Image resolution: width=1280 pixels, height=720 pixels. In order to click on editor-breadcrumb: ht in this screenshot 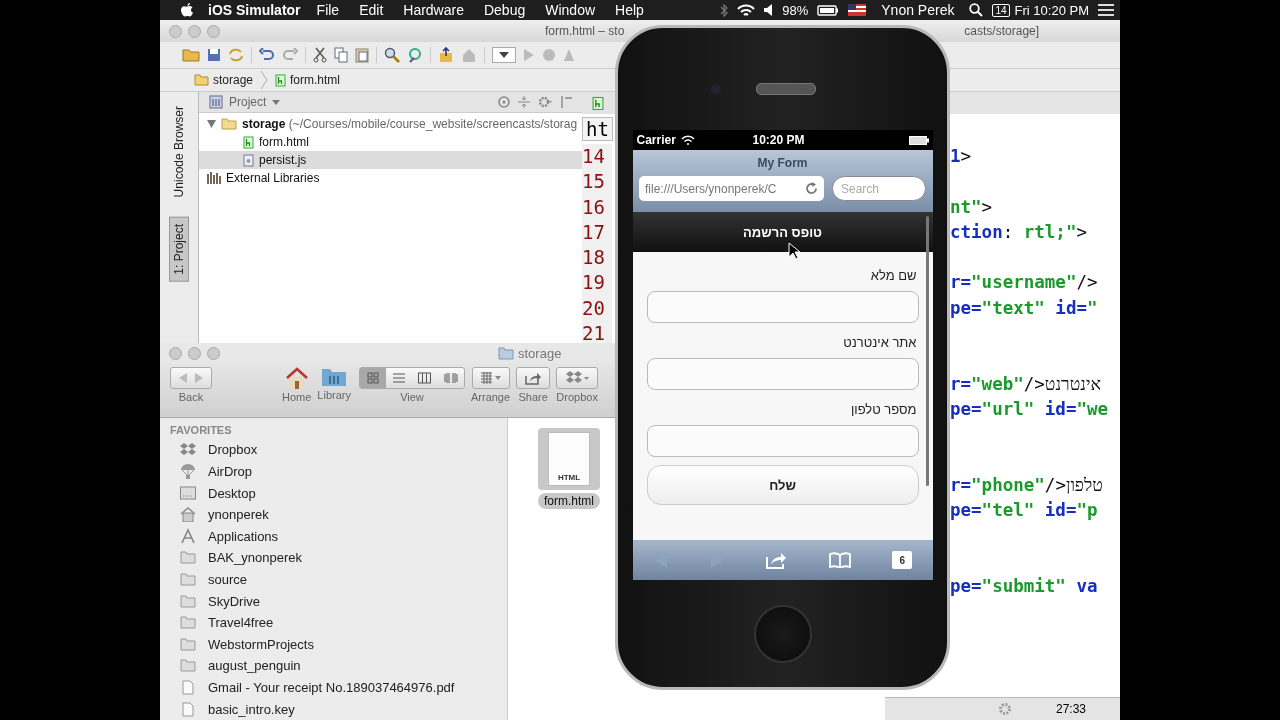, I will do `click(597, 129)`.